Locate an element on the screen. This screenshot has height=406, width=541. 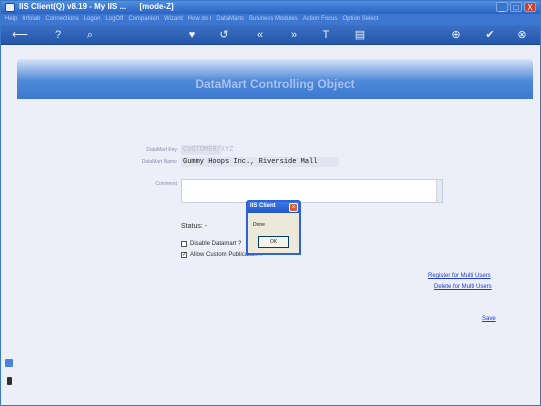
dialog-ok-button: OK is located at coordinates (273, 242).